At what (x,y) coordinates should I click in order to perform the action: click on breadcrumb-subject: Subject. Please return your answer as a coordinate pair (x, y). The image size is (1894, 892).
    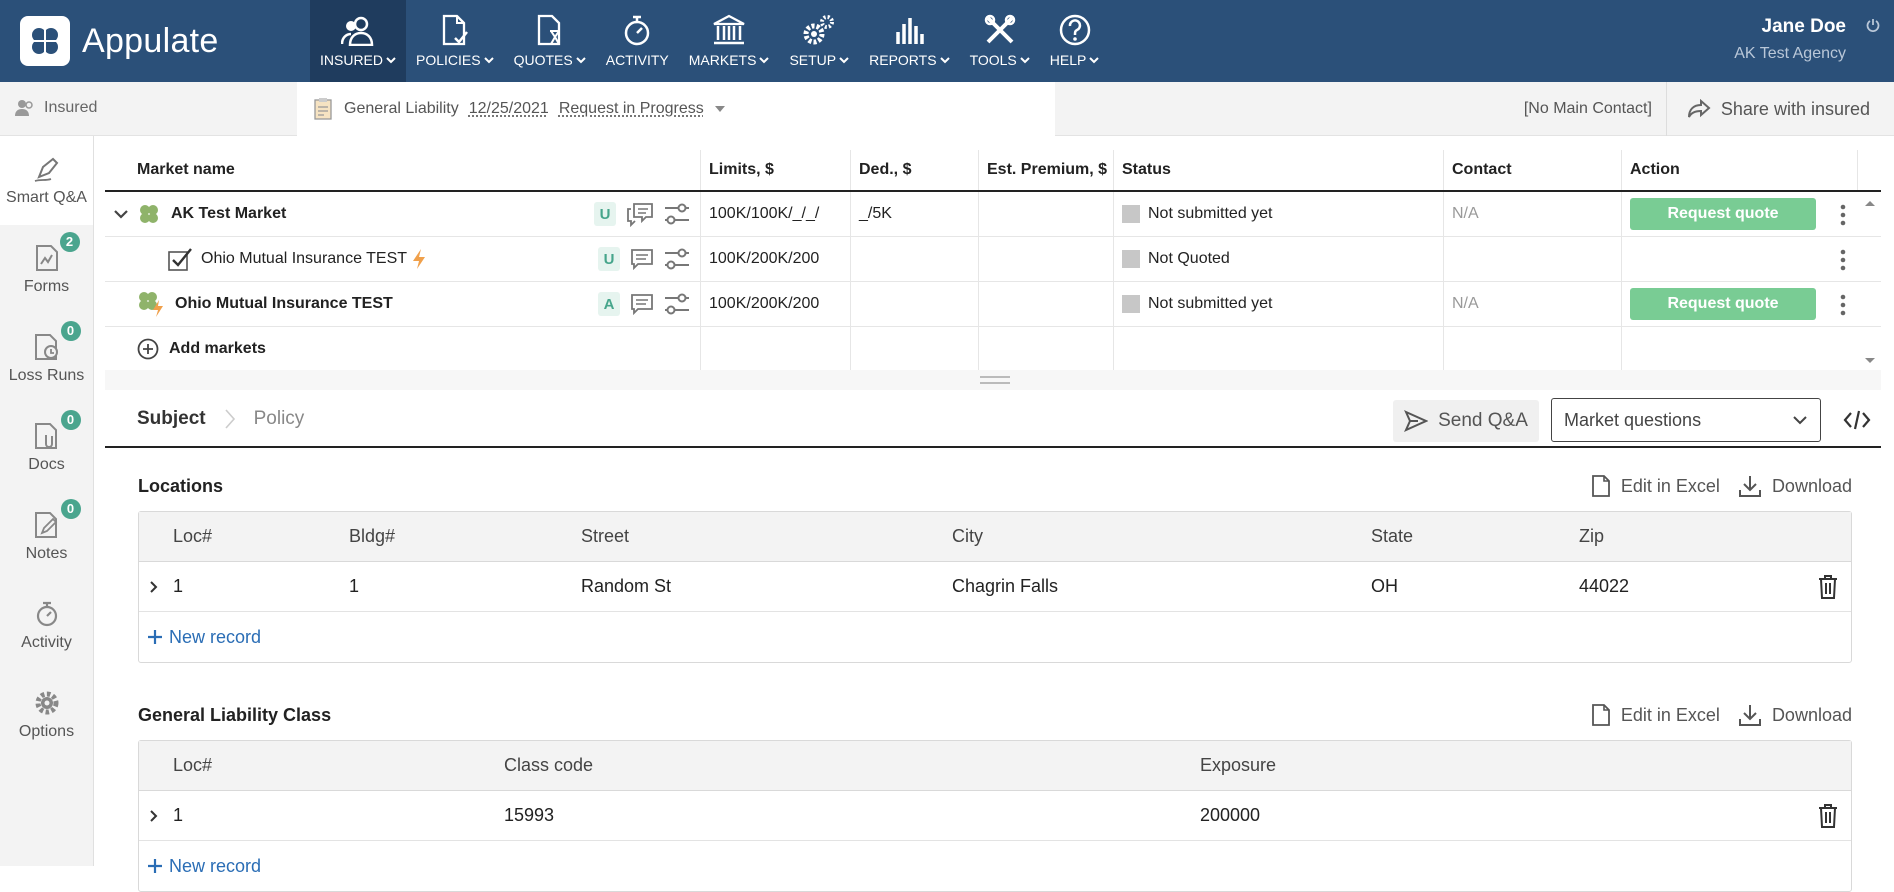
    Looking at the image, I should click on (171, 419).